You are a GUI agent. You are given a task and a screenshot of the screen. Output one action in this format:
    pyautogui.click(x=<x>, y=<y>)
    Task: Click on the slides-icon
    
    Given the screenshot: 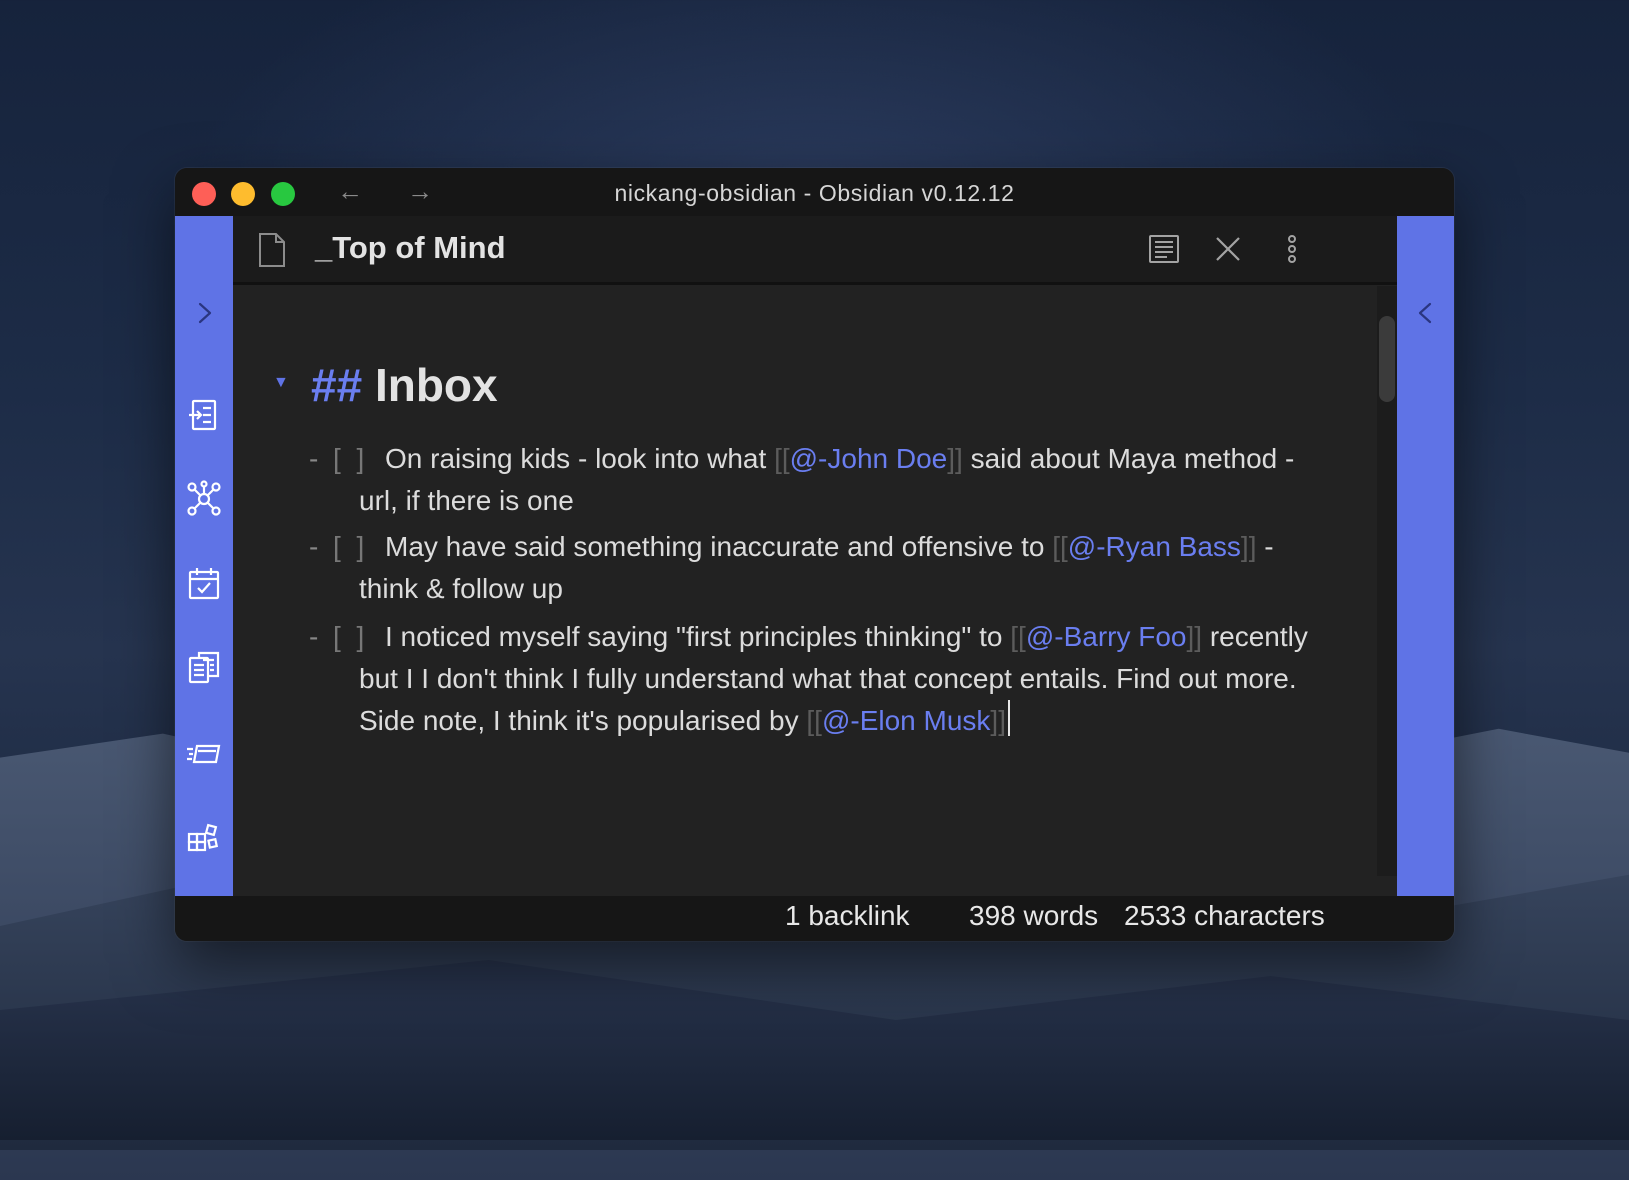 What is the action you would take?
    pyautogui.click(x=204, y=753)
    